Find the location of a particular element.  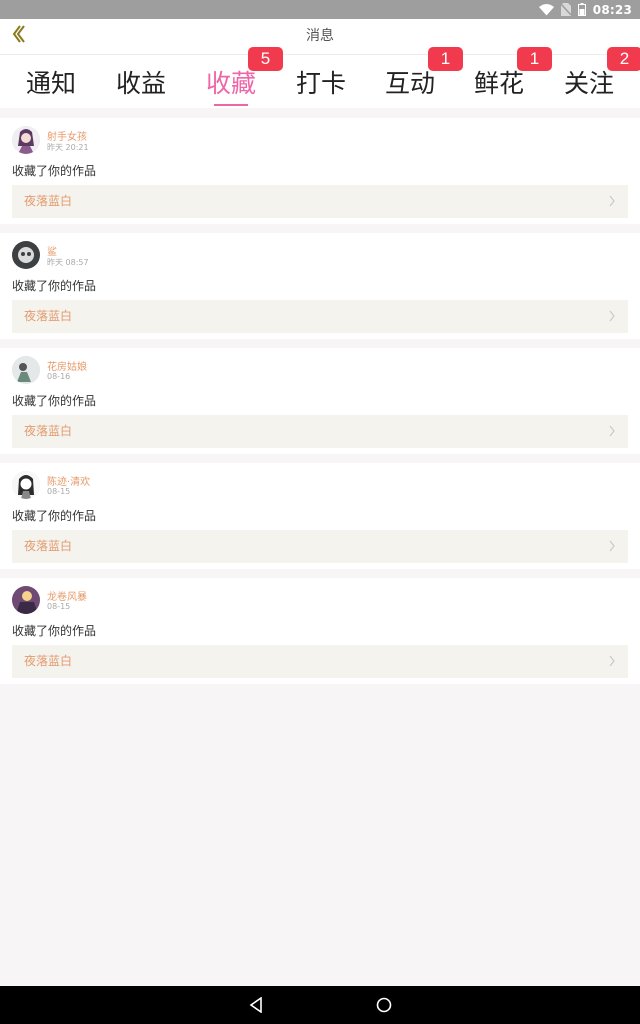

home-circle-icon is located at coordinates (384, 1005).